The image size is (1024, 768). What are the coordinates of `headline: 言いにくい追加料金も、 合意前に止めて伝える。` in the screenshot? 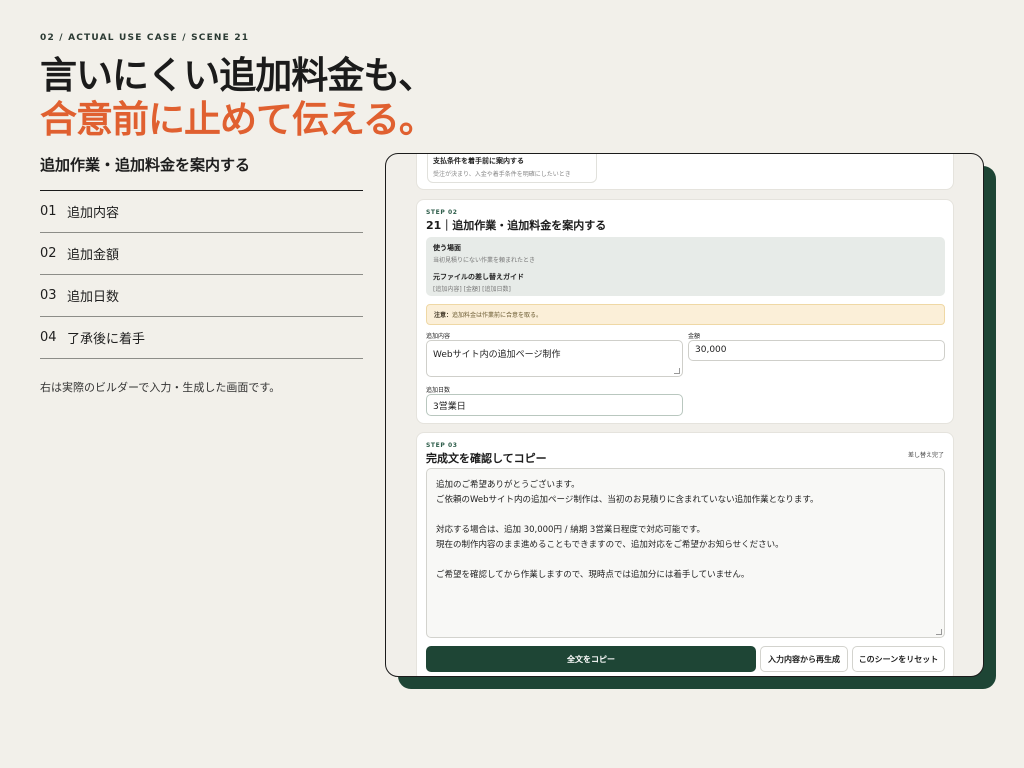 It's located at (238, 98).